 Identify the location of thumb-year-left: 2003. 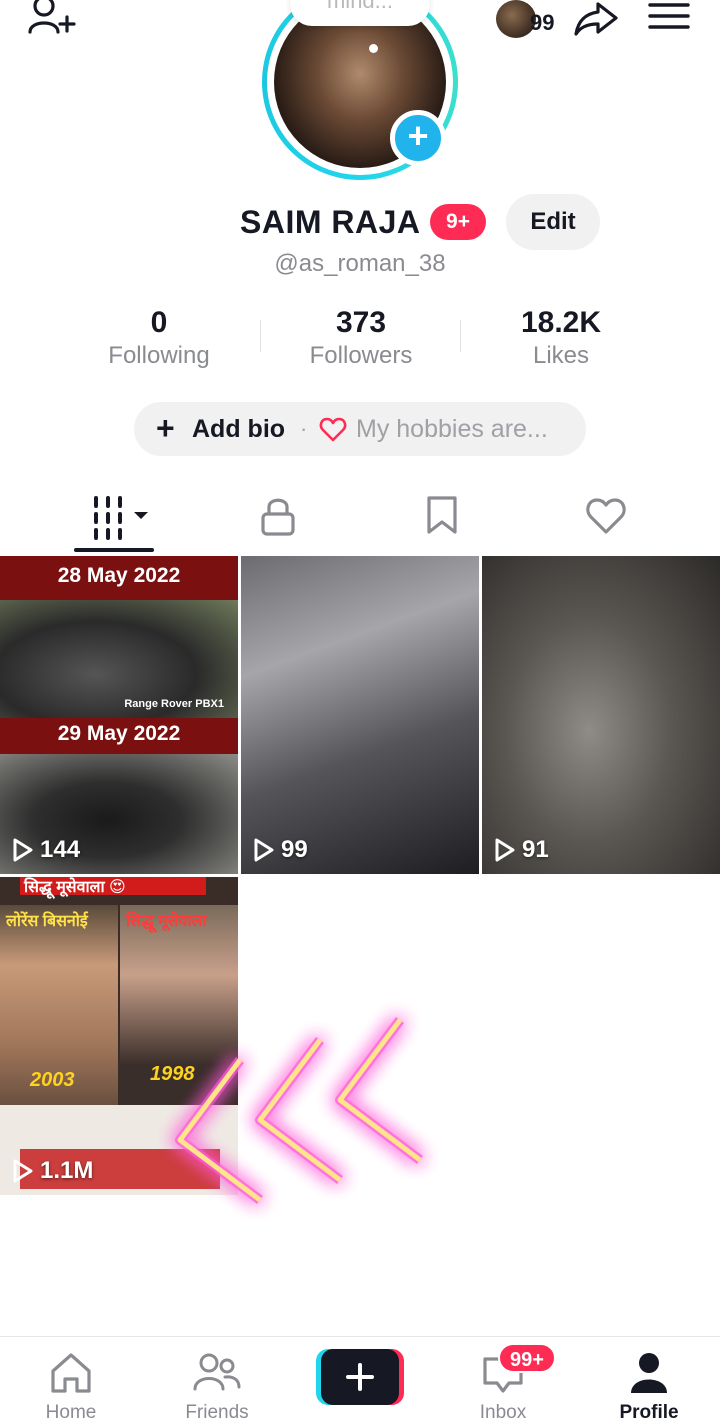
(52, 1080).